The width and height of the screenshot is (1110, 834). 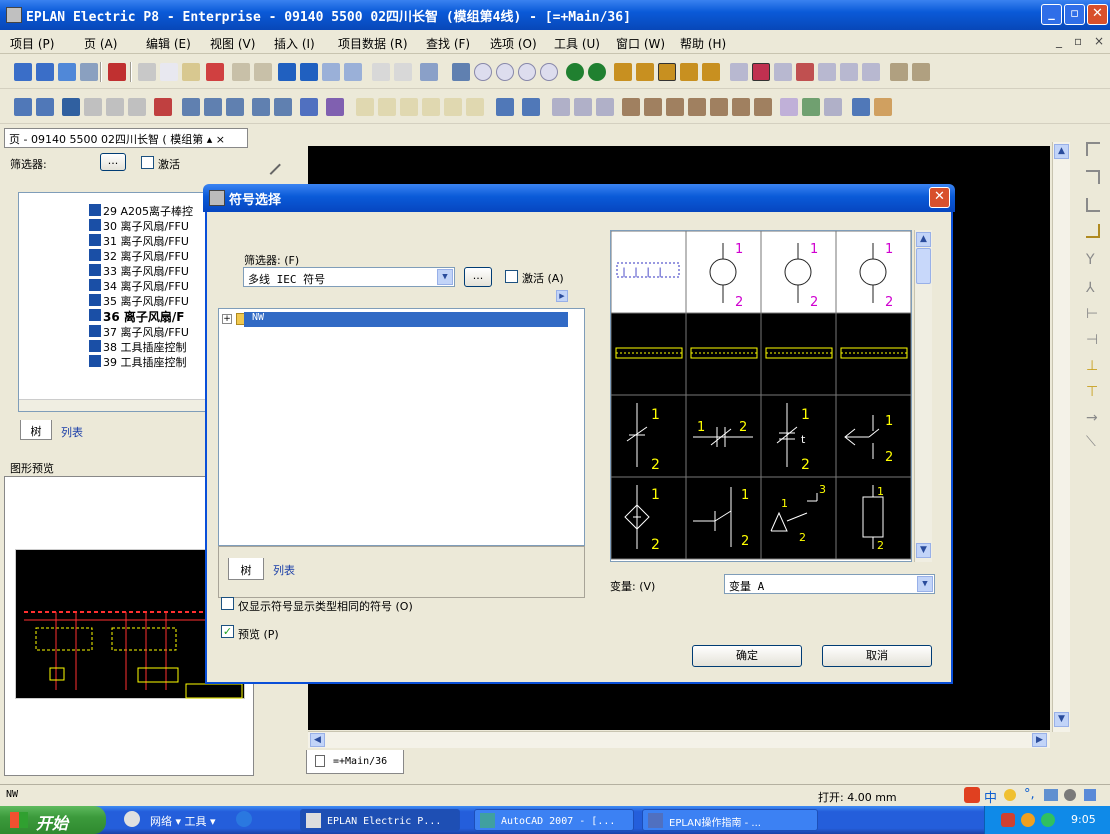 What do you see at coordinates (899, 72) in the screenshot?
I see `tool-l-icon` at bounding box center [899, 72].